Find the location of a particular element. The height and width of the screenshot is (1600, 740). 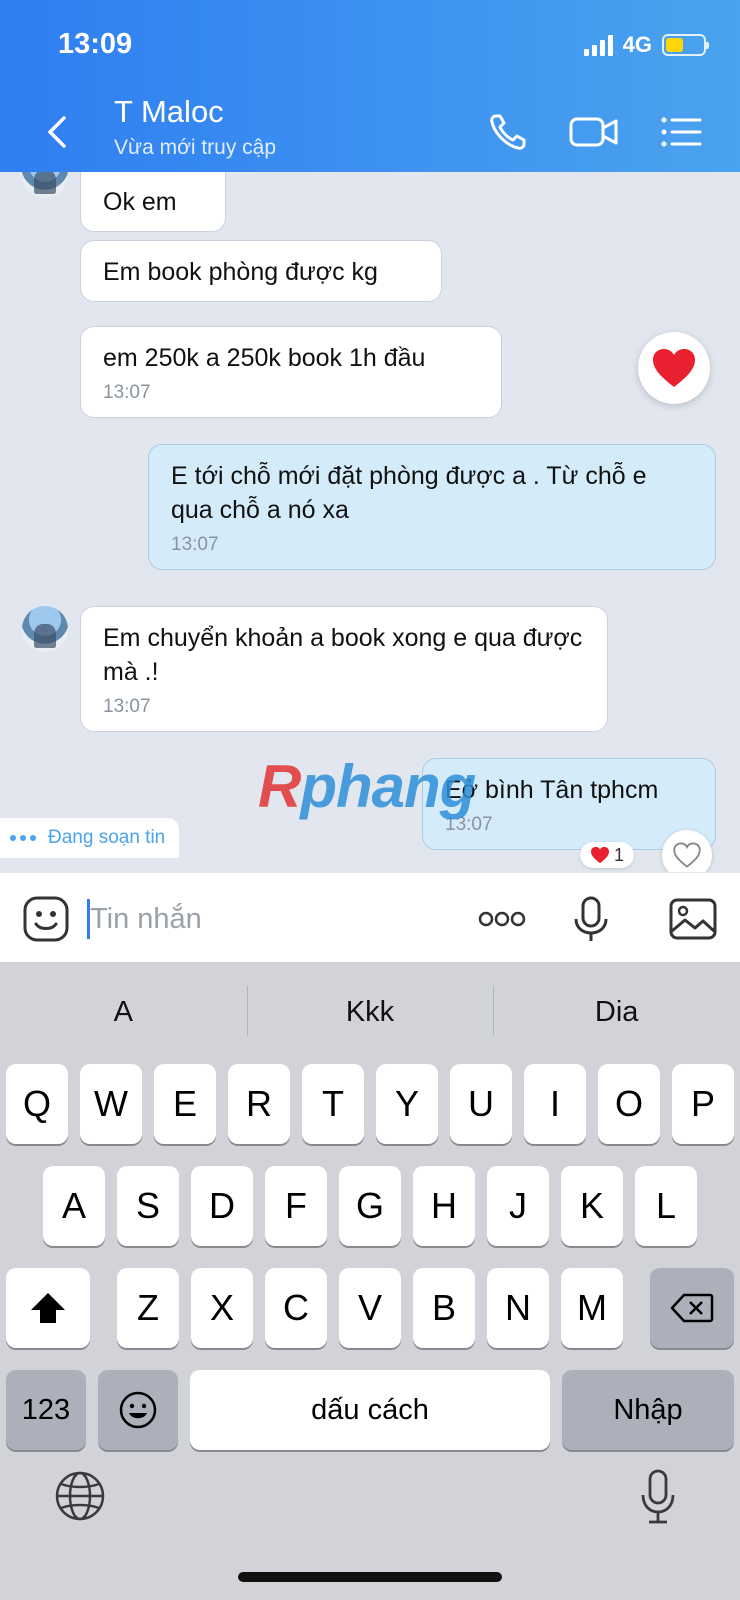

message-text: Ok em is located at coordinates (140, 202).